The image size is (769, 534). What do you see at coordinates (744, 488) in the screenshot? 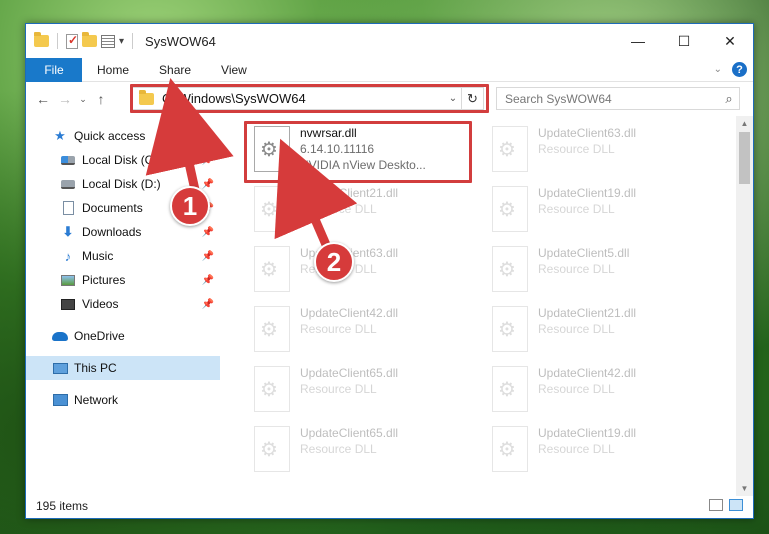
I see `scroll-down-arrow-icon: ▼` at bounding box center [744, 488].